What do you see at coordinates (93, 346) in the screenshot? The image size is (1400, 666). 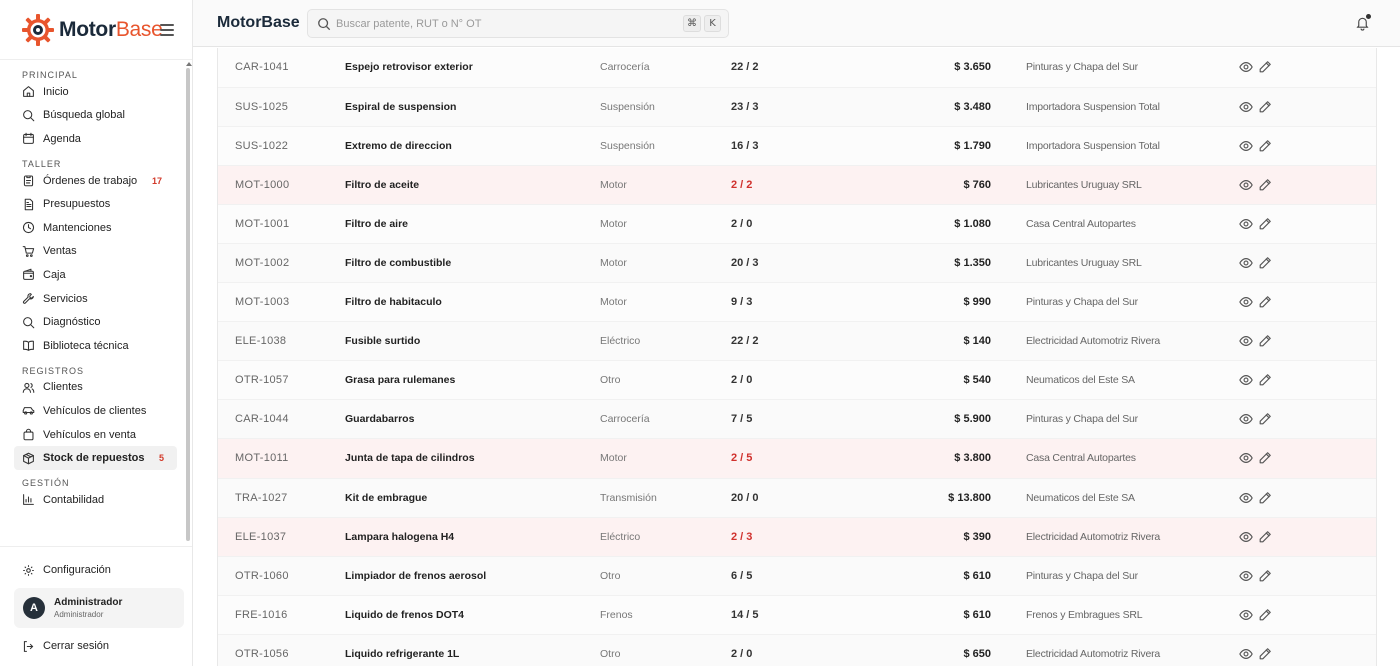 I see `sidebar-item-biblioteca-tecnica: Biblioteca técnica` at bounding box center [93, 346].